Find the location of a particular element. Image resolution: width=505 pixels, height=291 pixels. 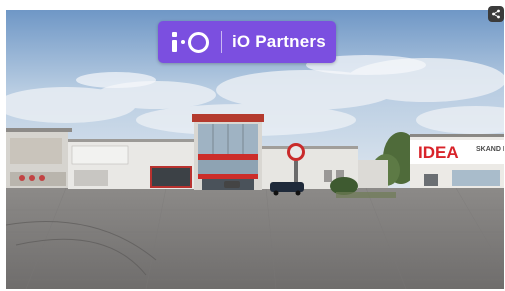

io-partners-badge: iO Partners is located at coordinates (247, 42).